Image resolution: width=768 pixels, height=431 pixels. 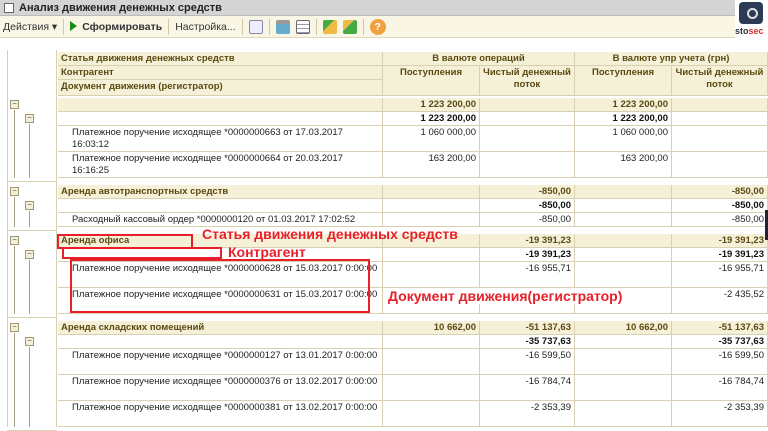 What do you see at coordinates (302, 26) in the screenshot?
I see `table-icon` at bounding box center [302, 26].